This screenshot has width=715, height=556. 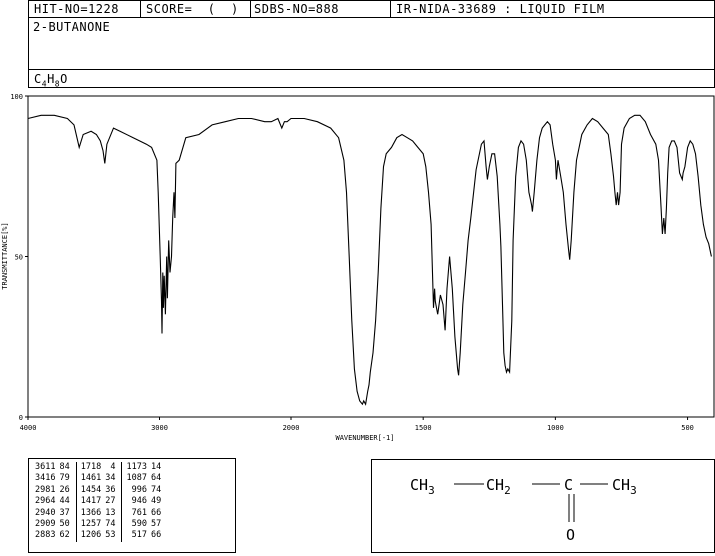 What do you see at coordinates (507, 490) in the screenshot?
I see `ch2-sub: 2` at bounding box center [507, 490].